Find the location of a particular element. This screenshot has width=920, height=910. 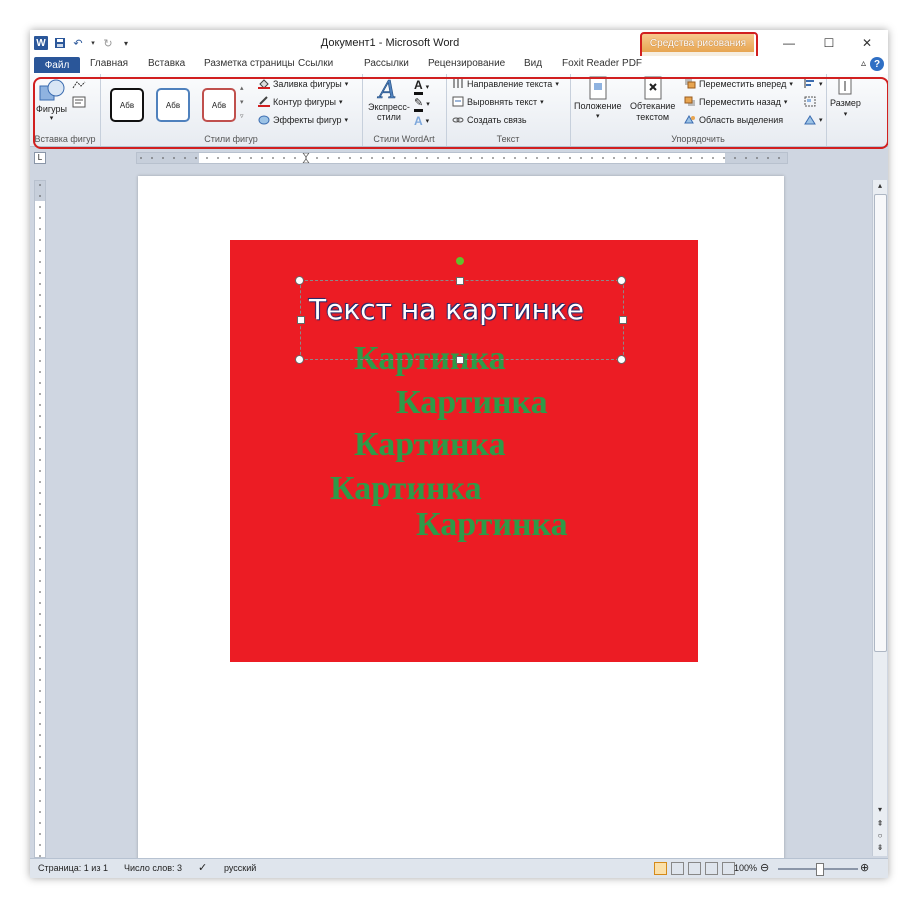

page-count: Страница: 1 из 1 is located at coordinates (73, 868).